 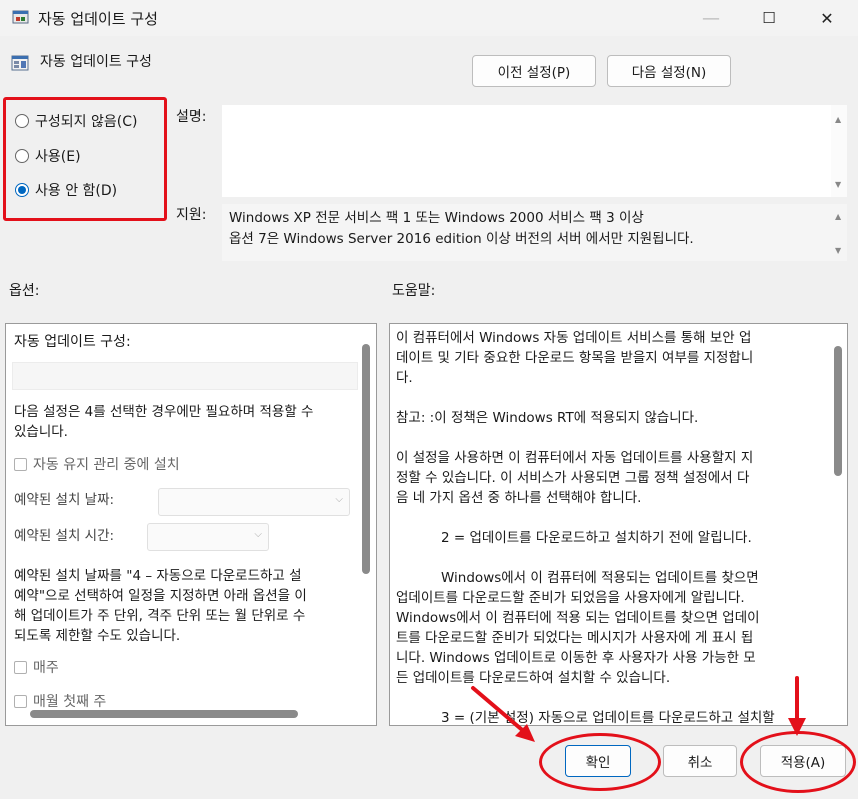 What do you see at coordinates (575, 458) in the screenshot?
I see `help-para3-line1: 이 설정을 사용하면 이 컴퓨터에서 자동 업데이트를 사용할지 지` at bounding box center [575, 458].